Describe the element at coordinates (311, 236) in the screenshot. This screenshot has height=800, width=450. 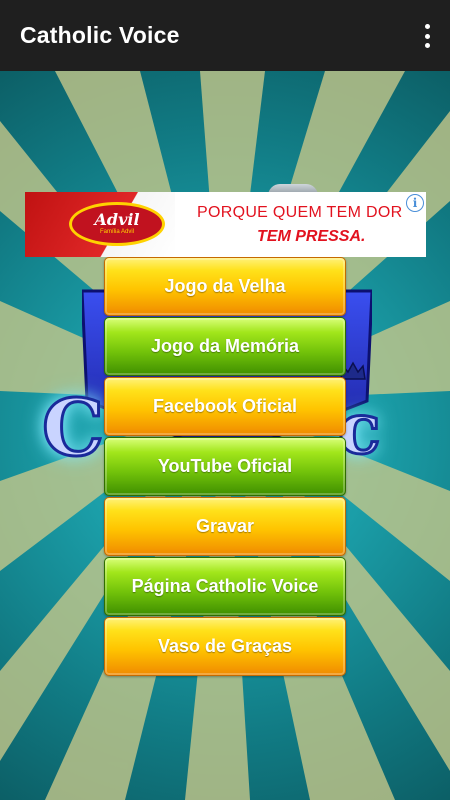
I see `ad-tagline: TEM PRESSA.` at that location.